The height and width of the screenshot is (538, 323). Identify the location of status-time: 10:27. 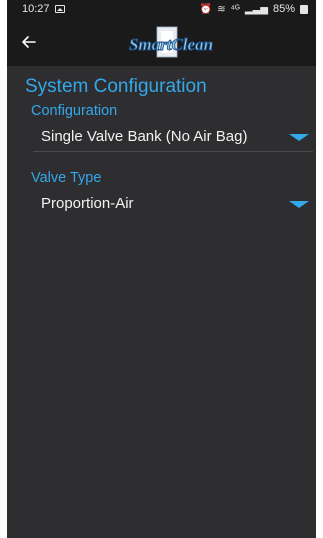
(36, 9).